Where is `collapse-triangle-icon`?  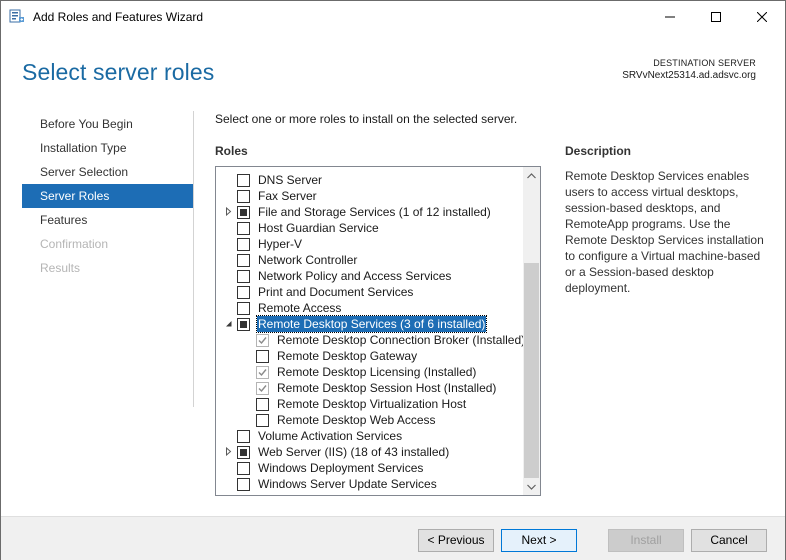
collapse-triangle-icon is located at coordinates (228, 323).